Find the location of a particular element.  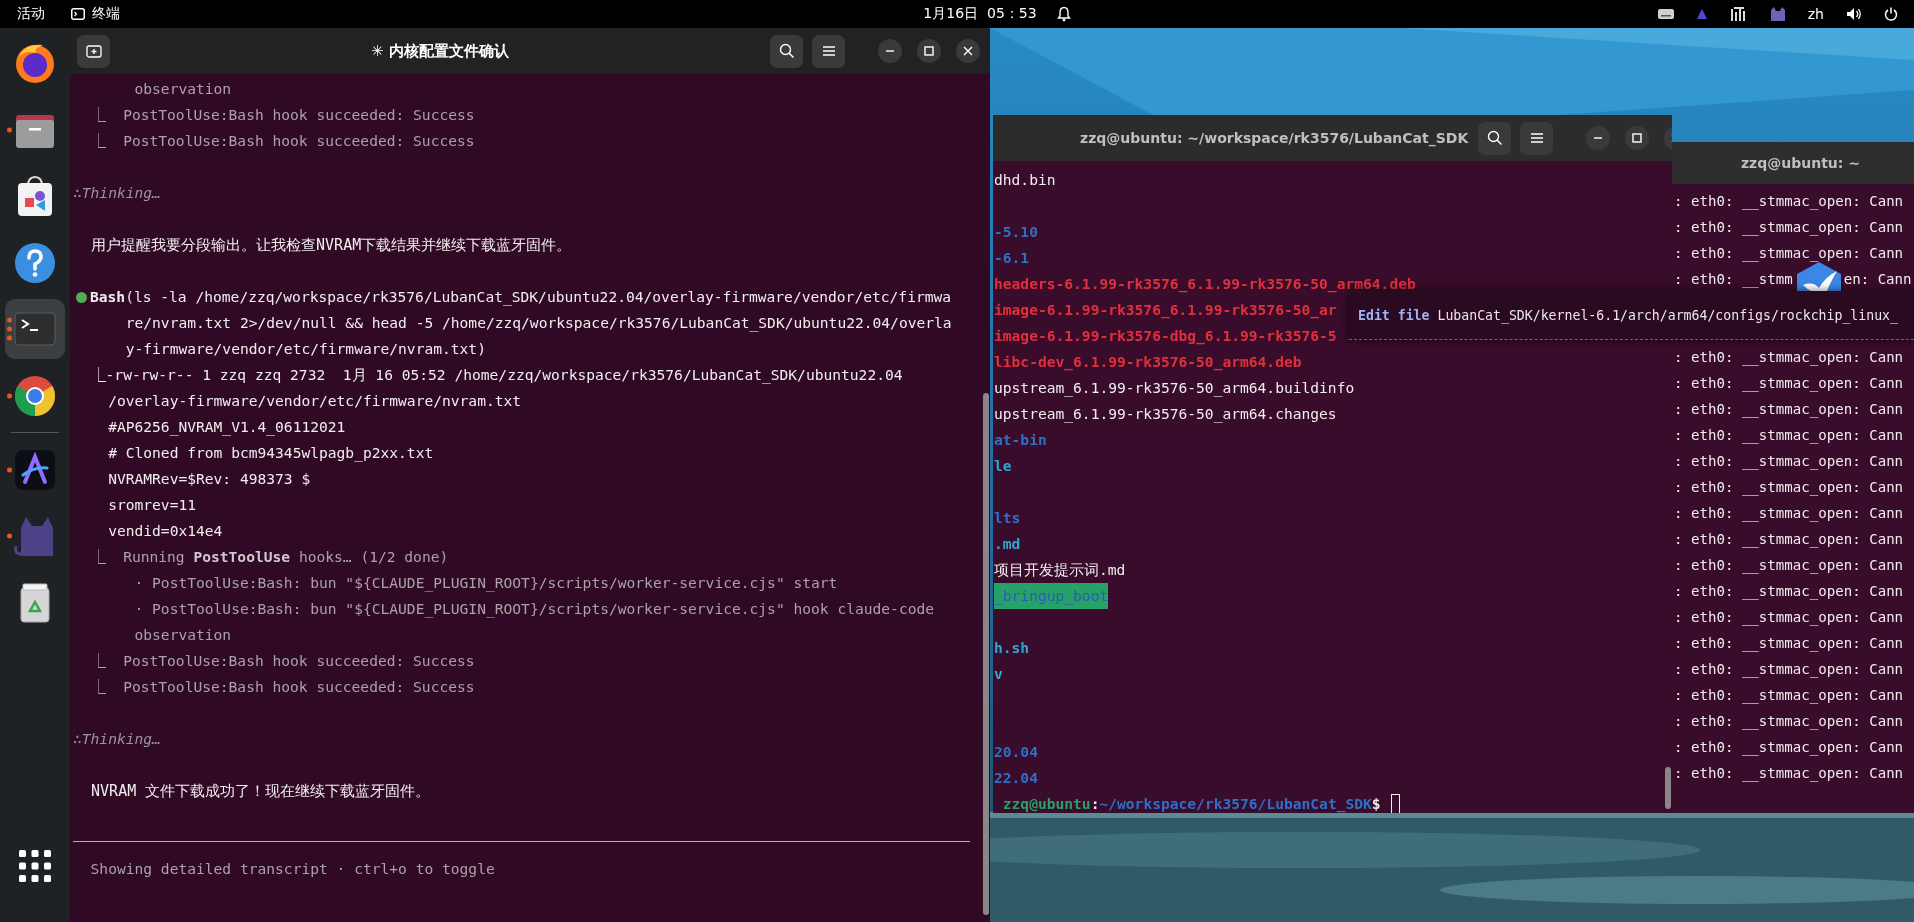

volume-icon is located at coordinates (1854, 14).